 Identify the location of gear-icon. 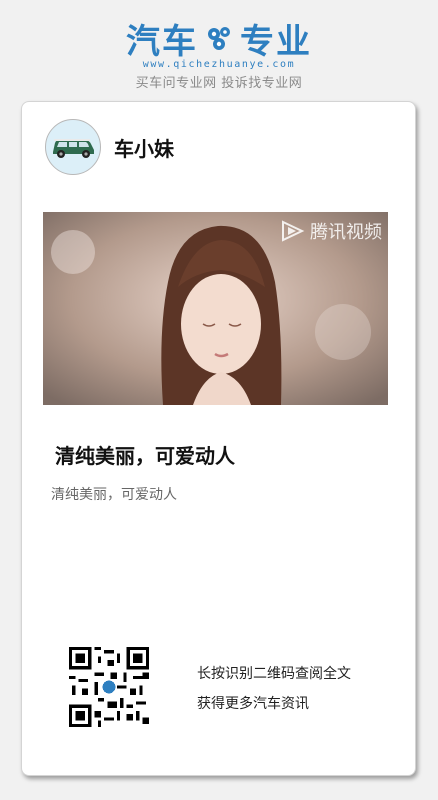
(219, 38).